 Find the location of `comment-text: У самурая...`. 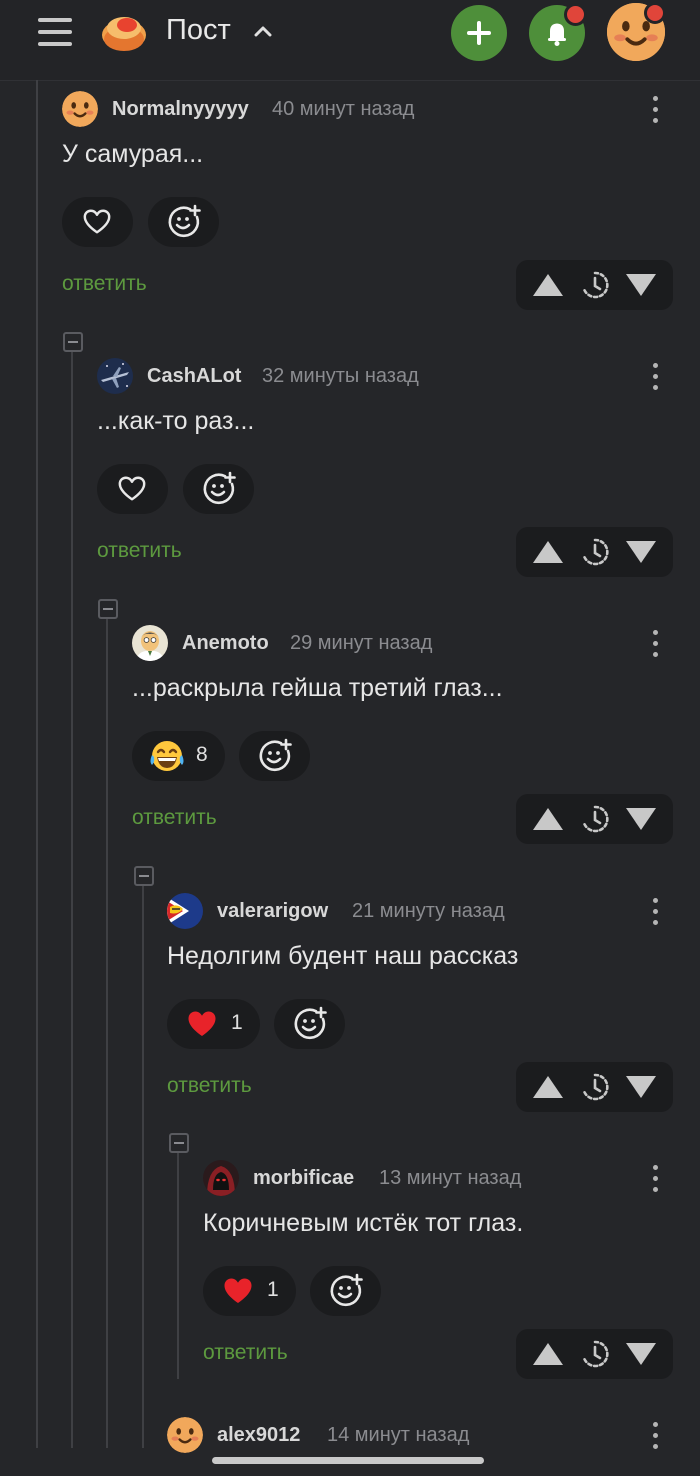

comment-text: У самурая... is located at coordinates (133, 154).